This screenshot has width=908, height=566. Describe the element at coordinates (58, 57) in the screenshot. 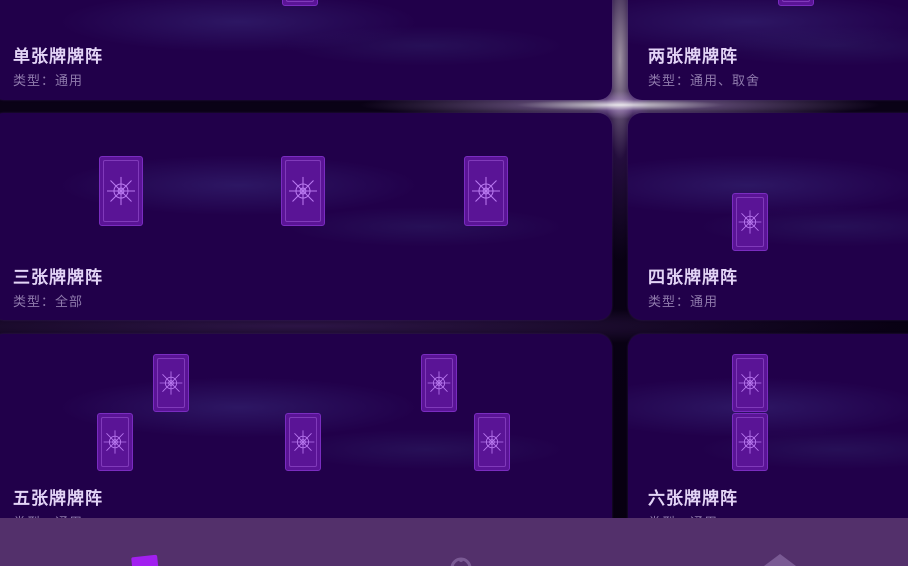

I see `spread-title: 单张牌牌阵` at that location.